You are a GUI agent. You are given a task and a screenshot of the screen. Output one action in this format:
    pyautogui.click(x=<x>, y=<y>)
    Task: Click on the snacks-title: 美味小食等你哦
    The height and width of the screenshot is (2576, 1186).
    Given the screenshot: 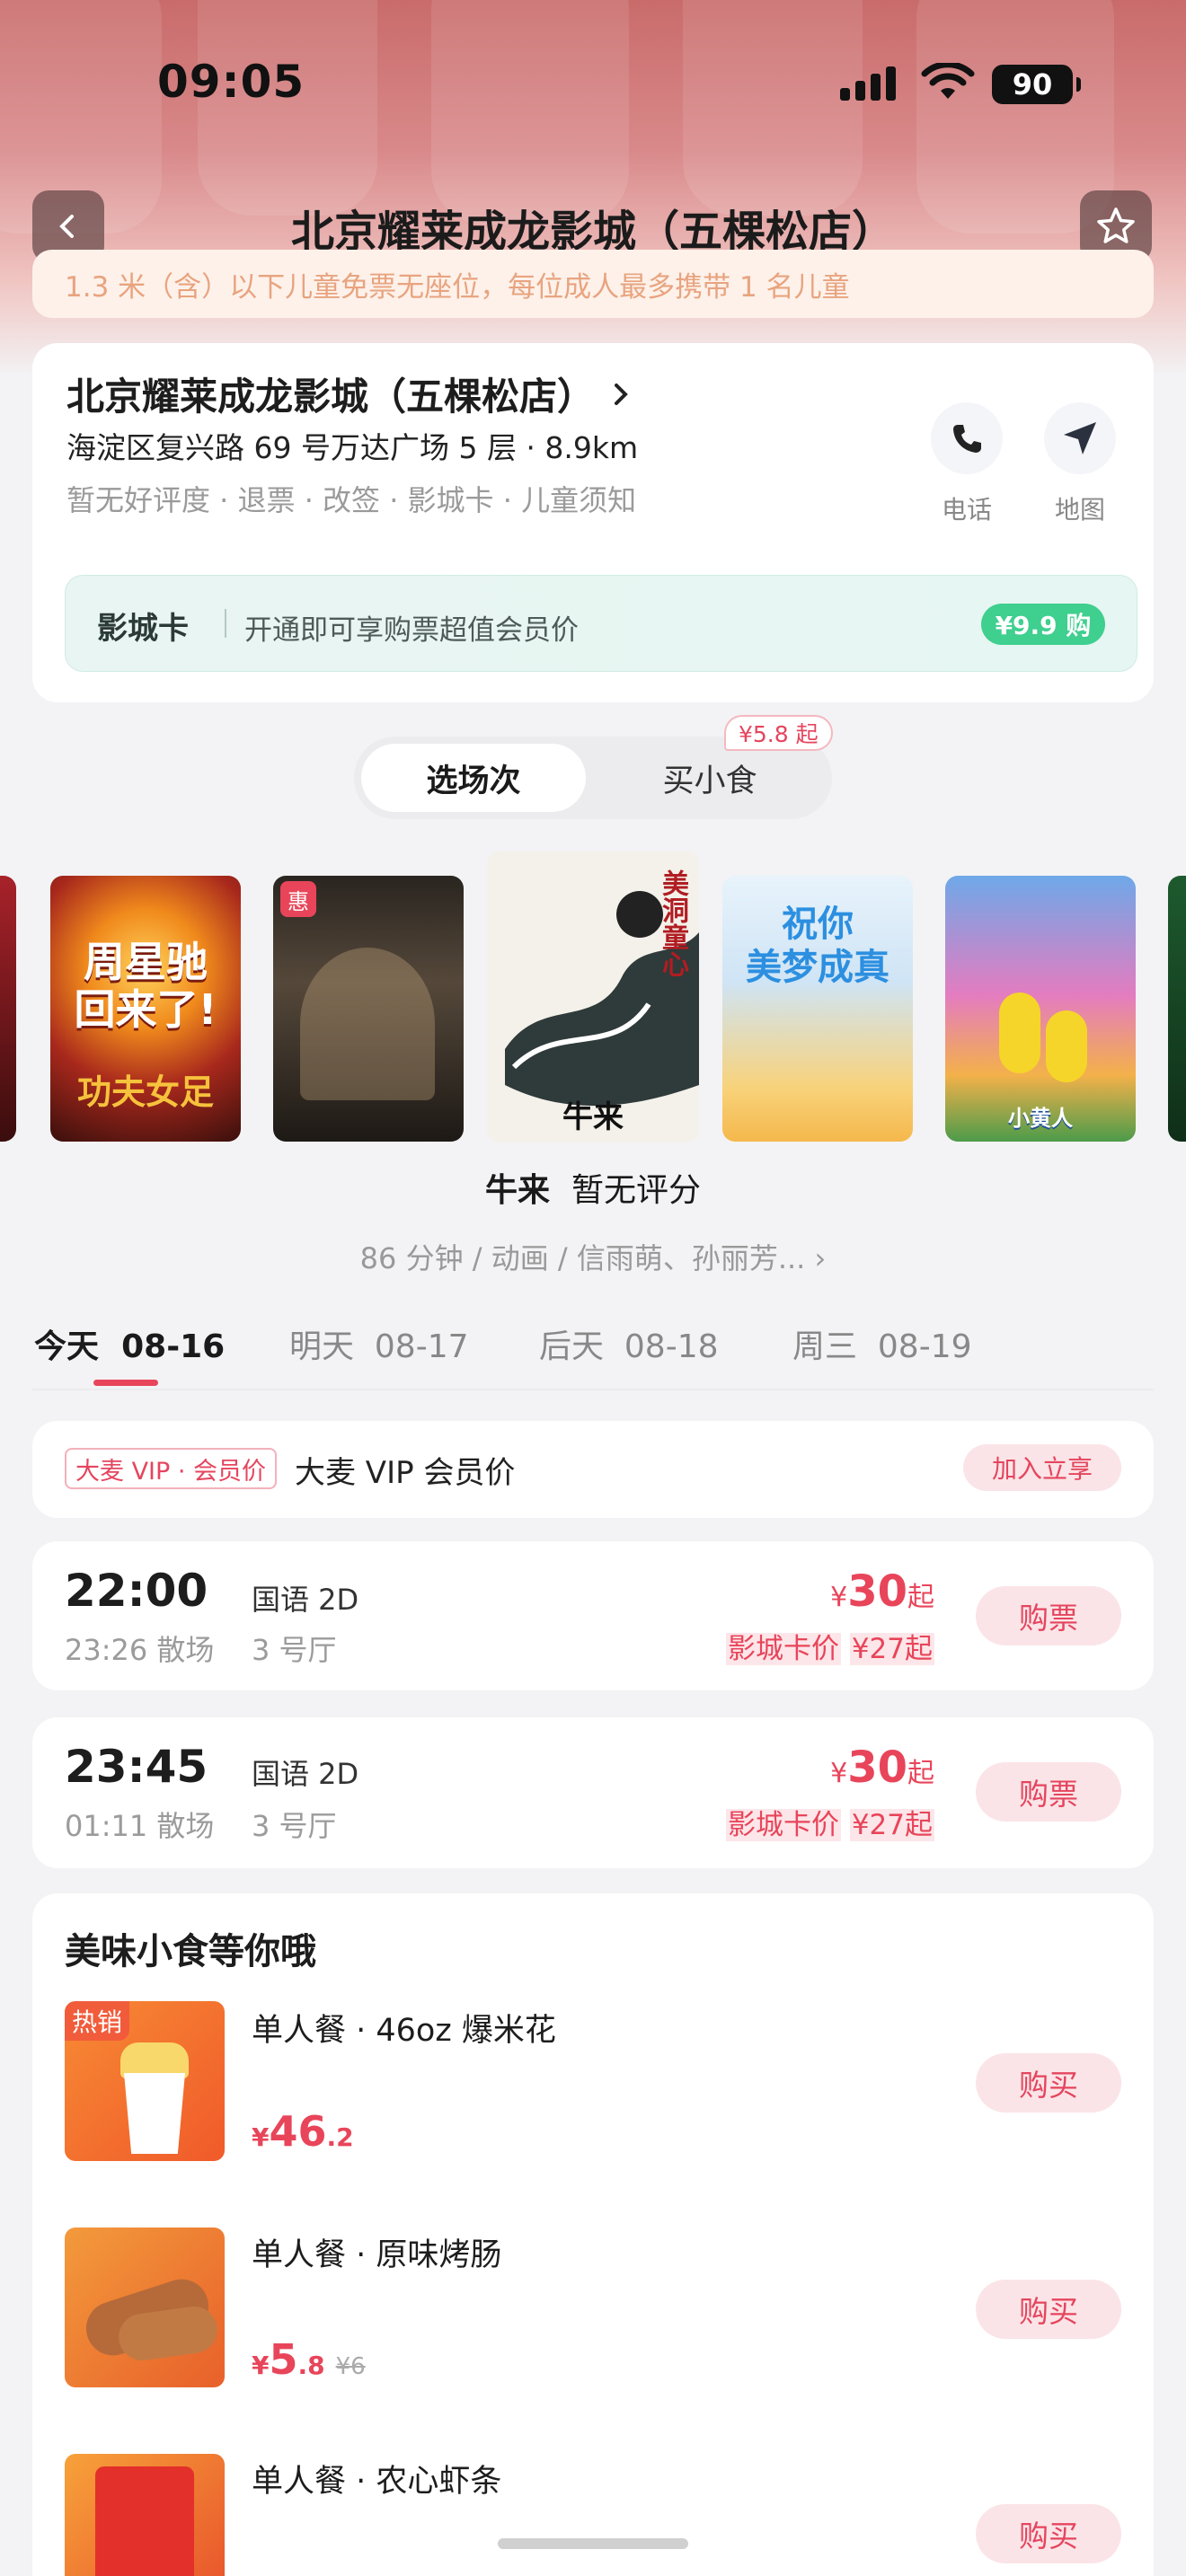 What is the action you would take?
    pyautogui.click(x=190, y=1951)
    